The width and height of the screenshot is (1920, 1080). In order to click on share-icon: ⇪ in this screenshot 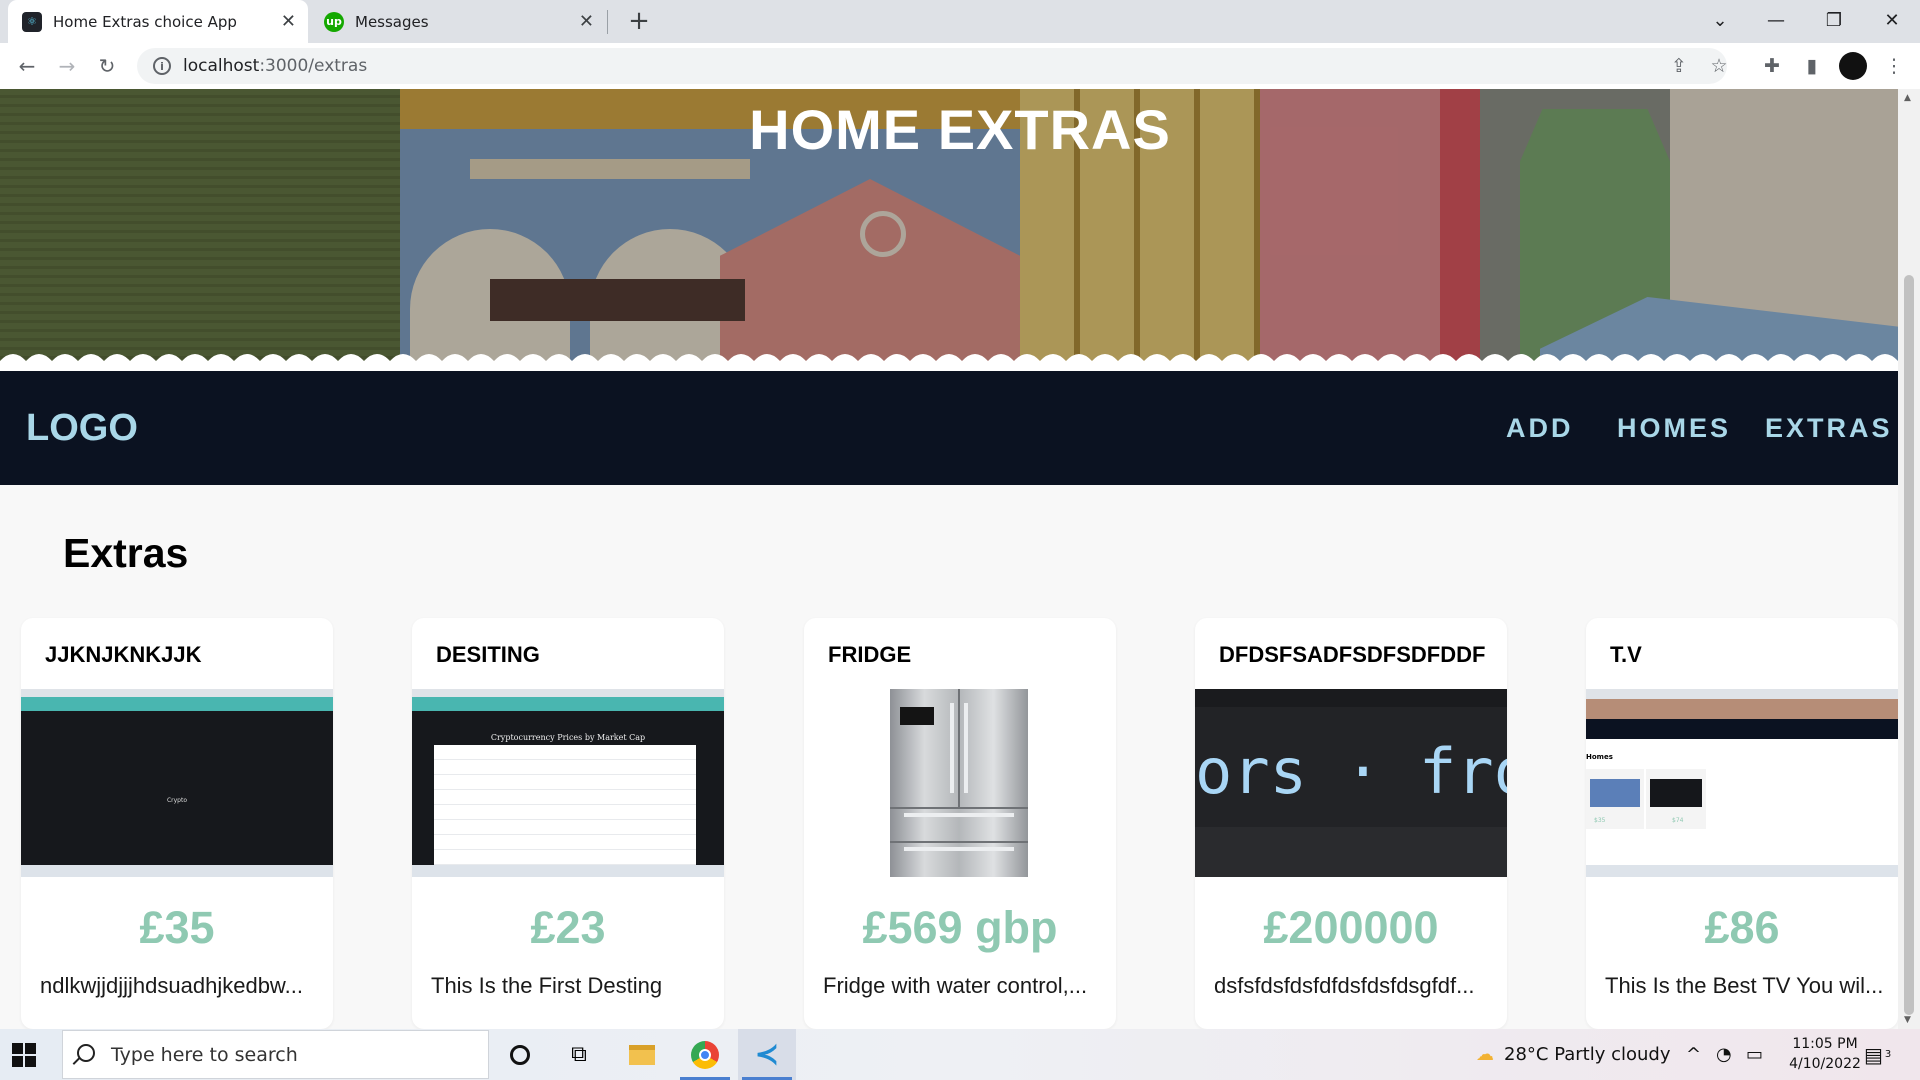, I will do `click(1679, 66)`.